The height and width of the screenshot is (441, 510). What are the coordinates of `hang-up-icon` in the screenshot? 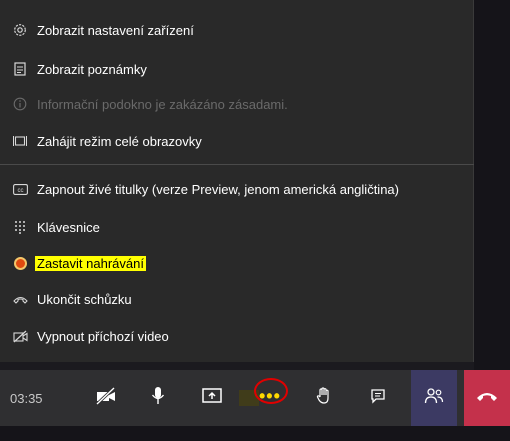 It's located at (487, 398).